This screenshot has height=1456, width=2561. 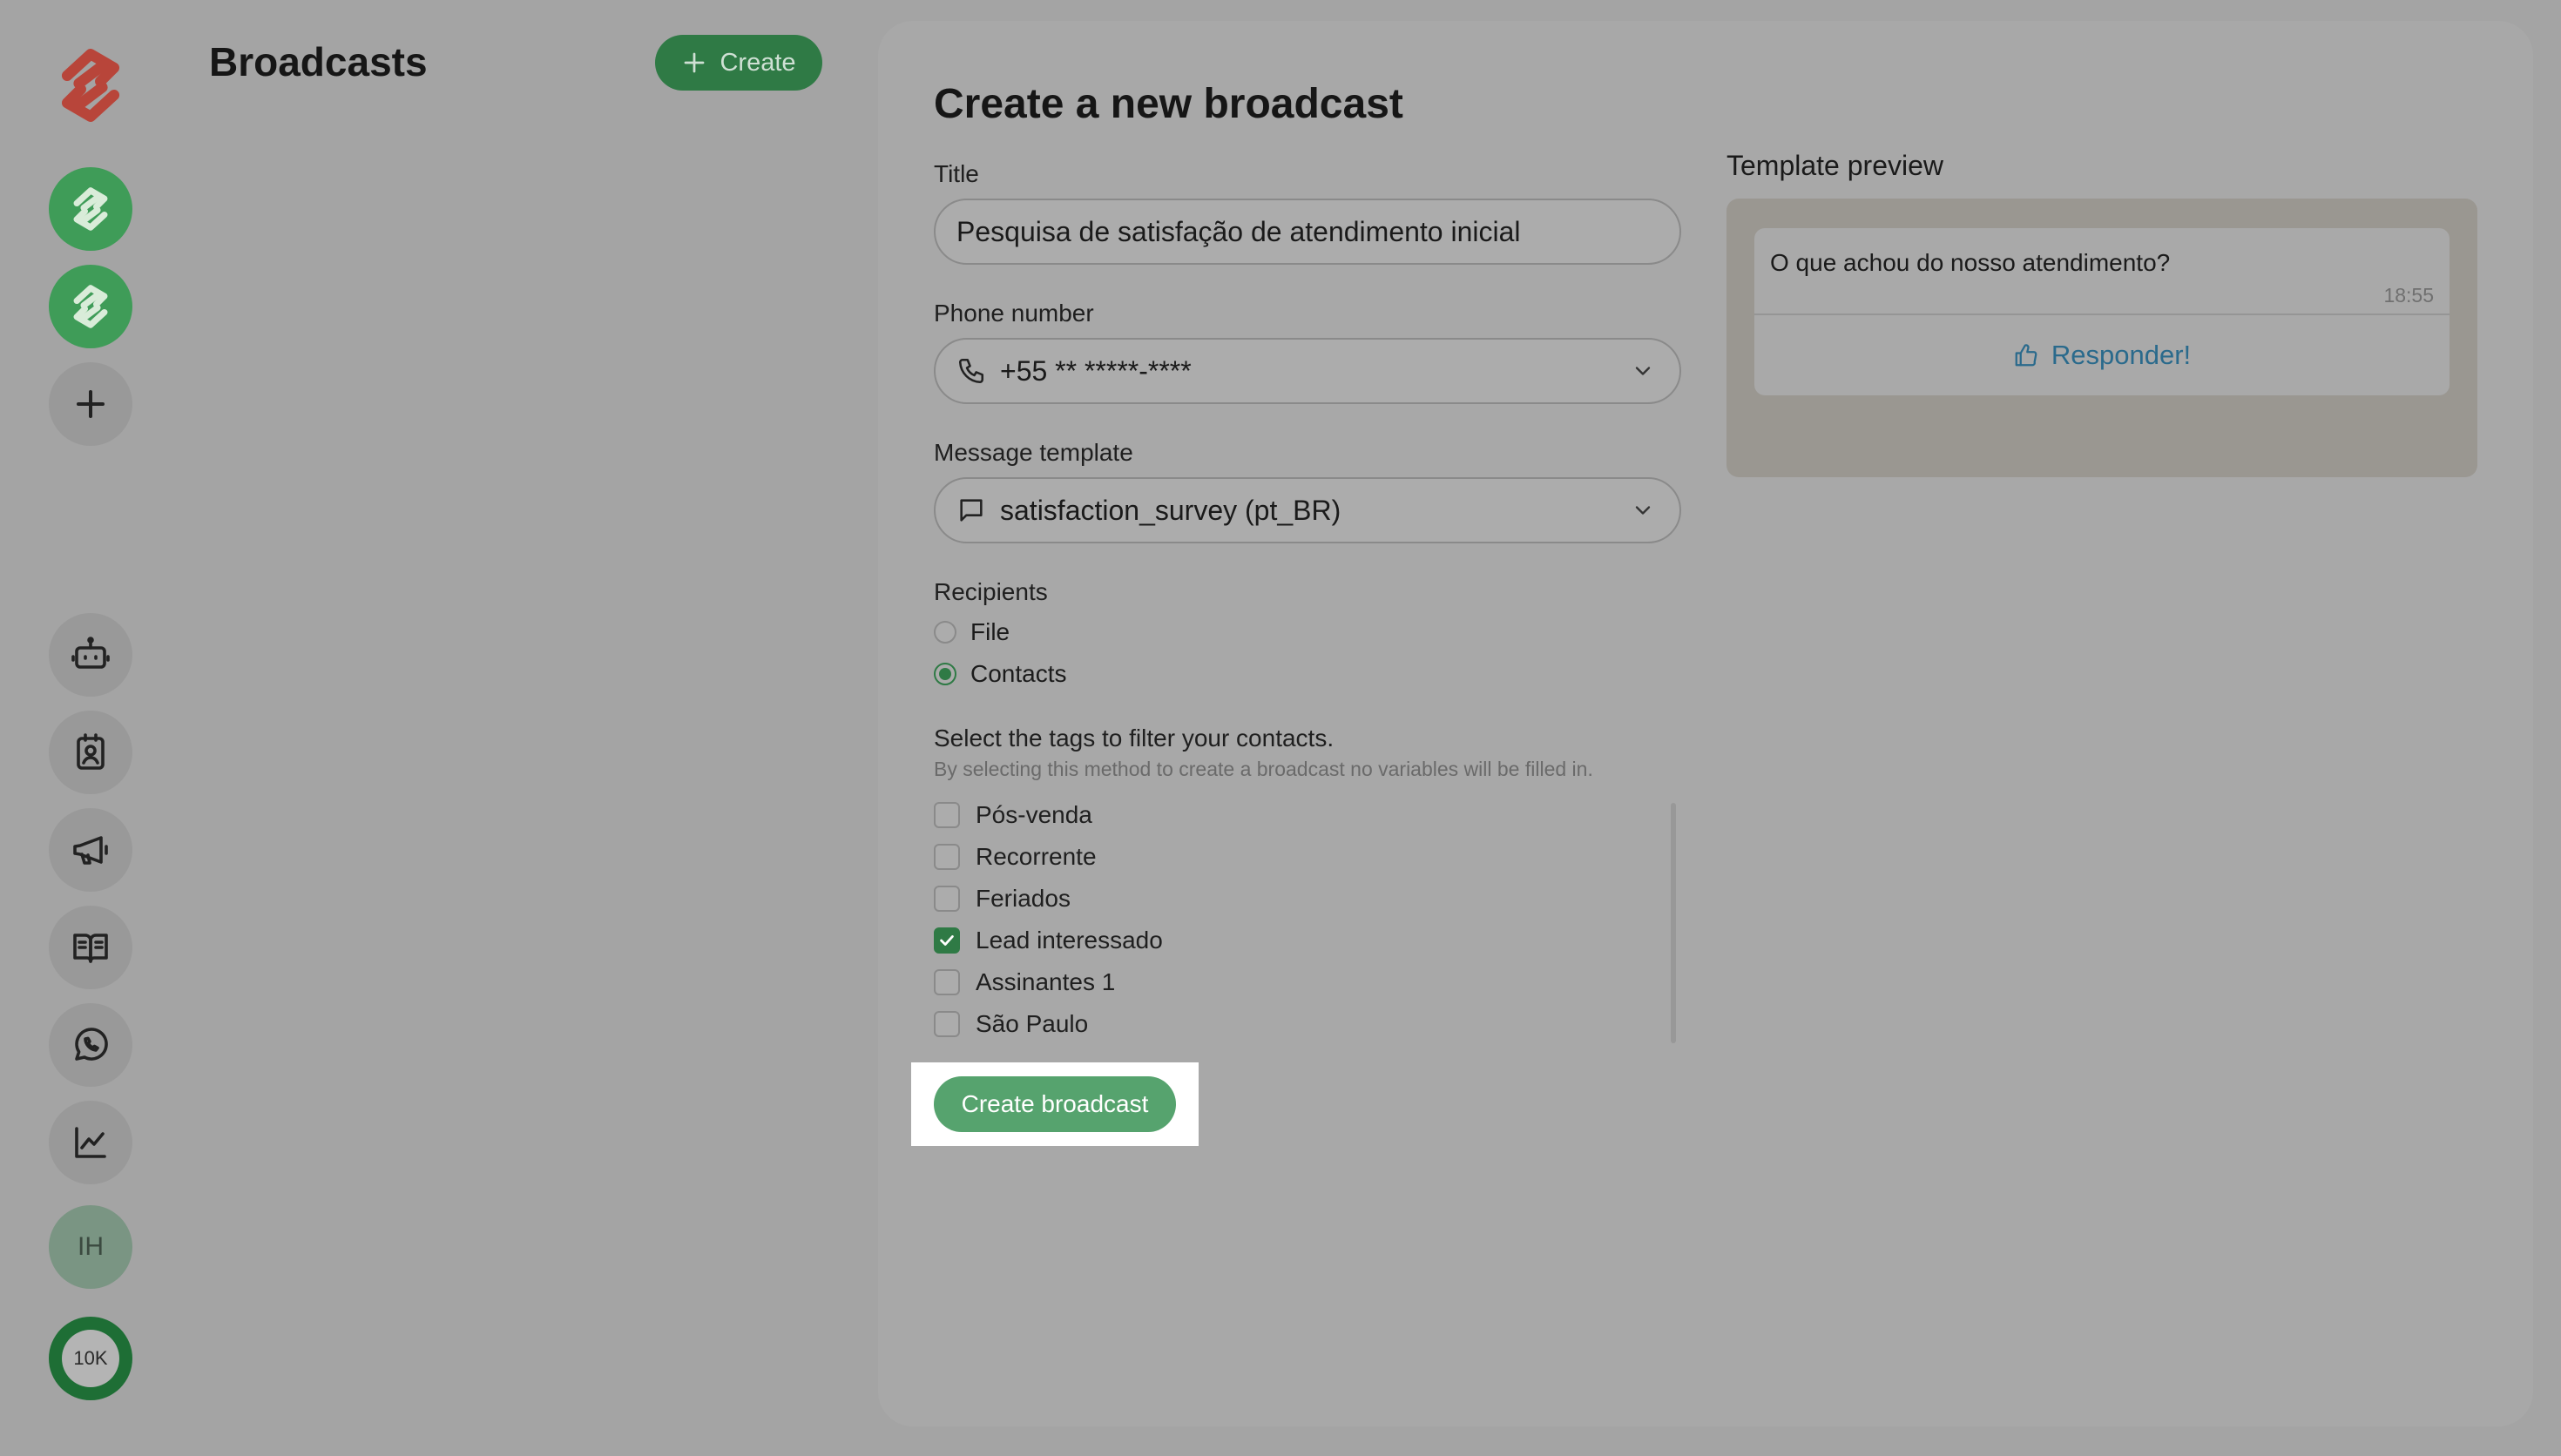 I want to click on tag-label: Assinantes 1, so click(x=1046, y=981).